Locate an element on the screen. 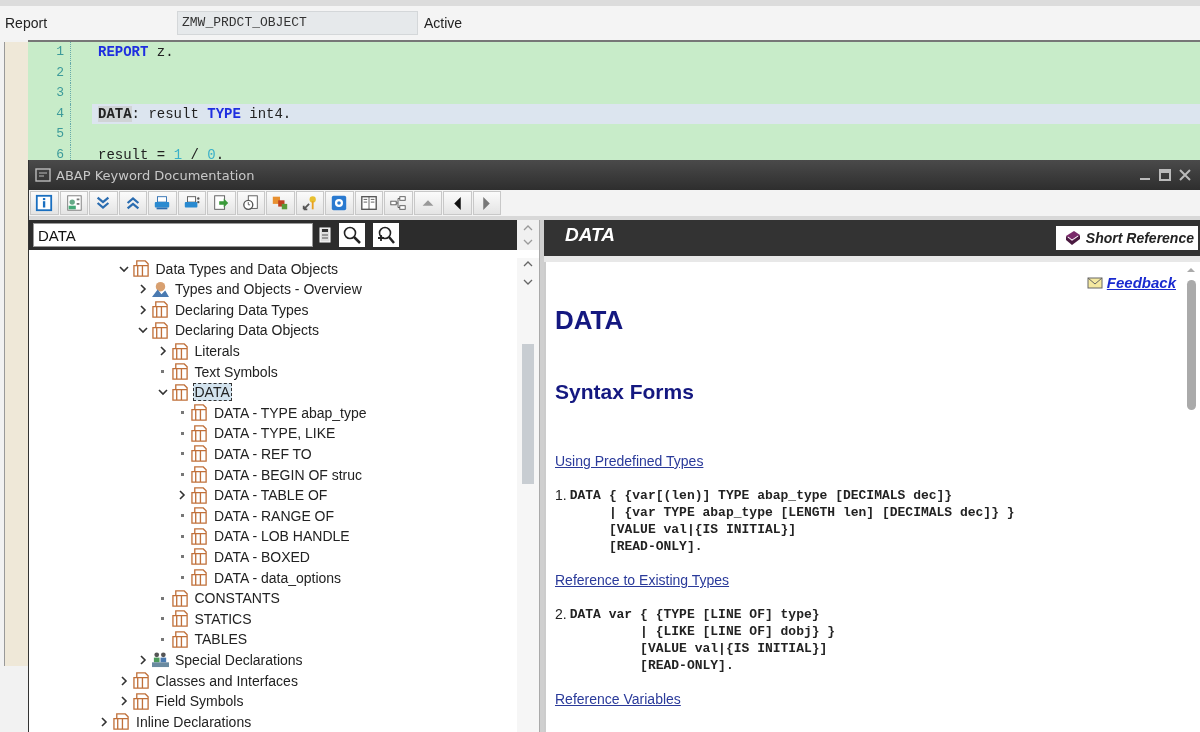 The image size is (1200, 732). print-button is located at coordinates (162, 203).